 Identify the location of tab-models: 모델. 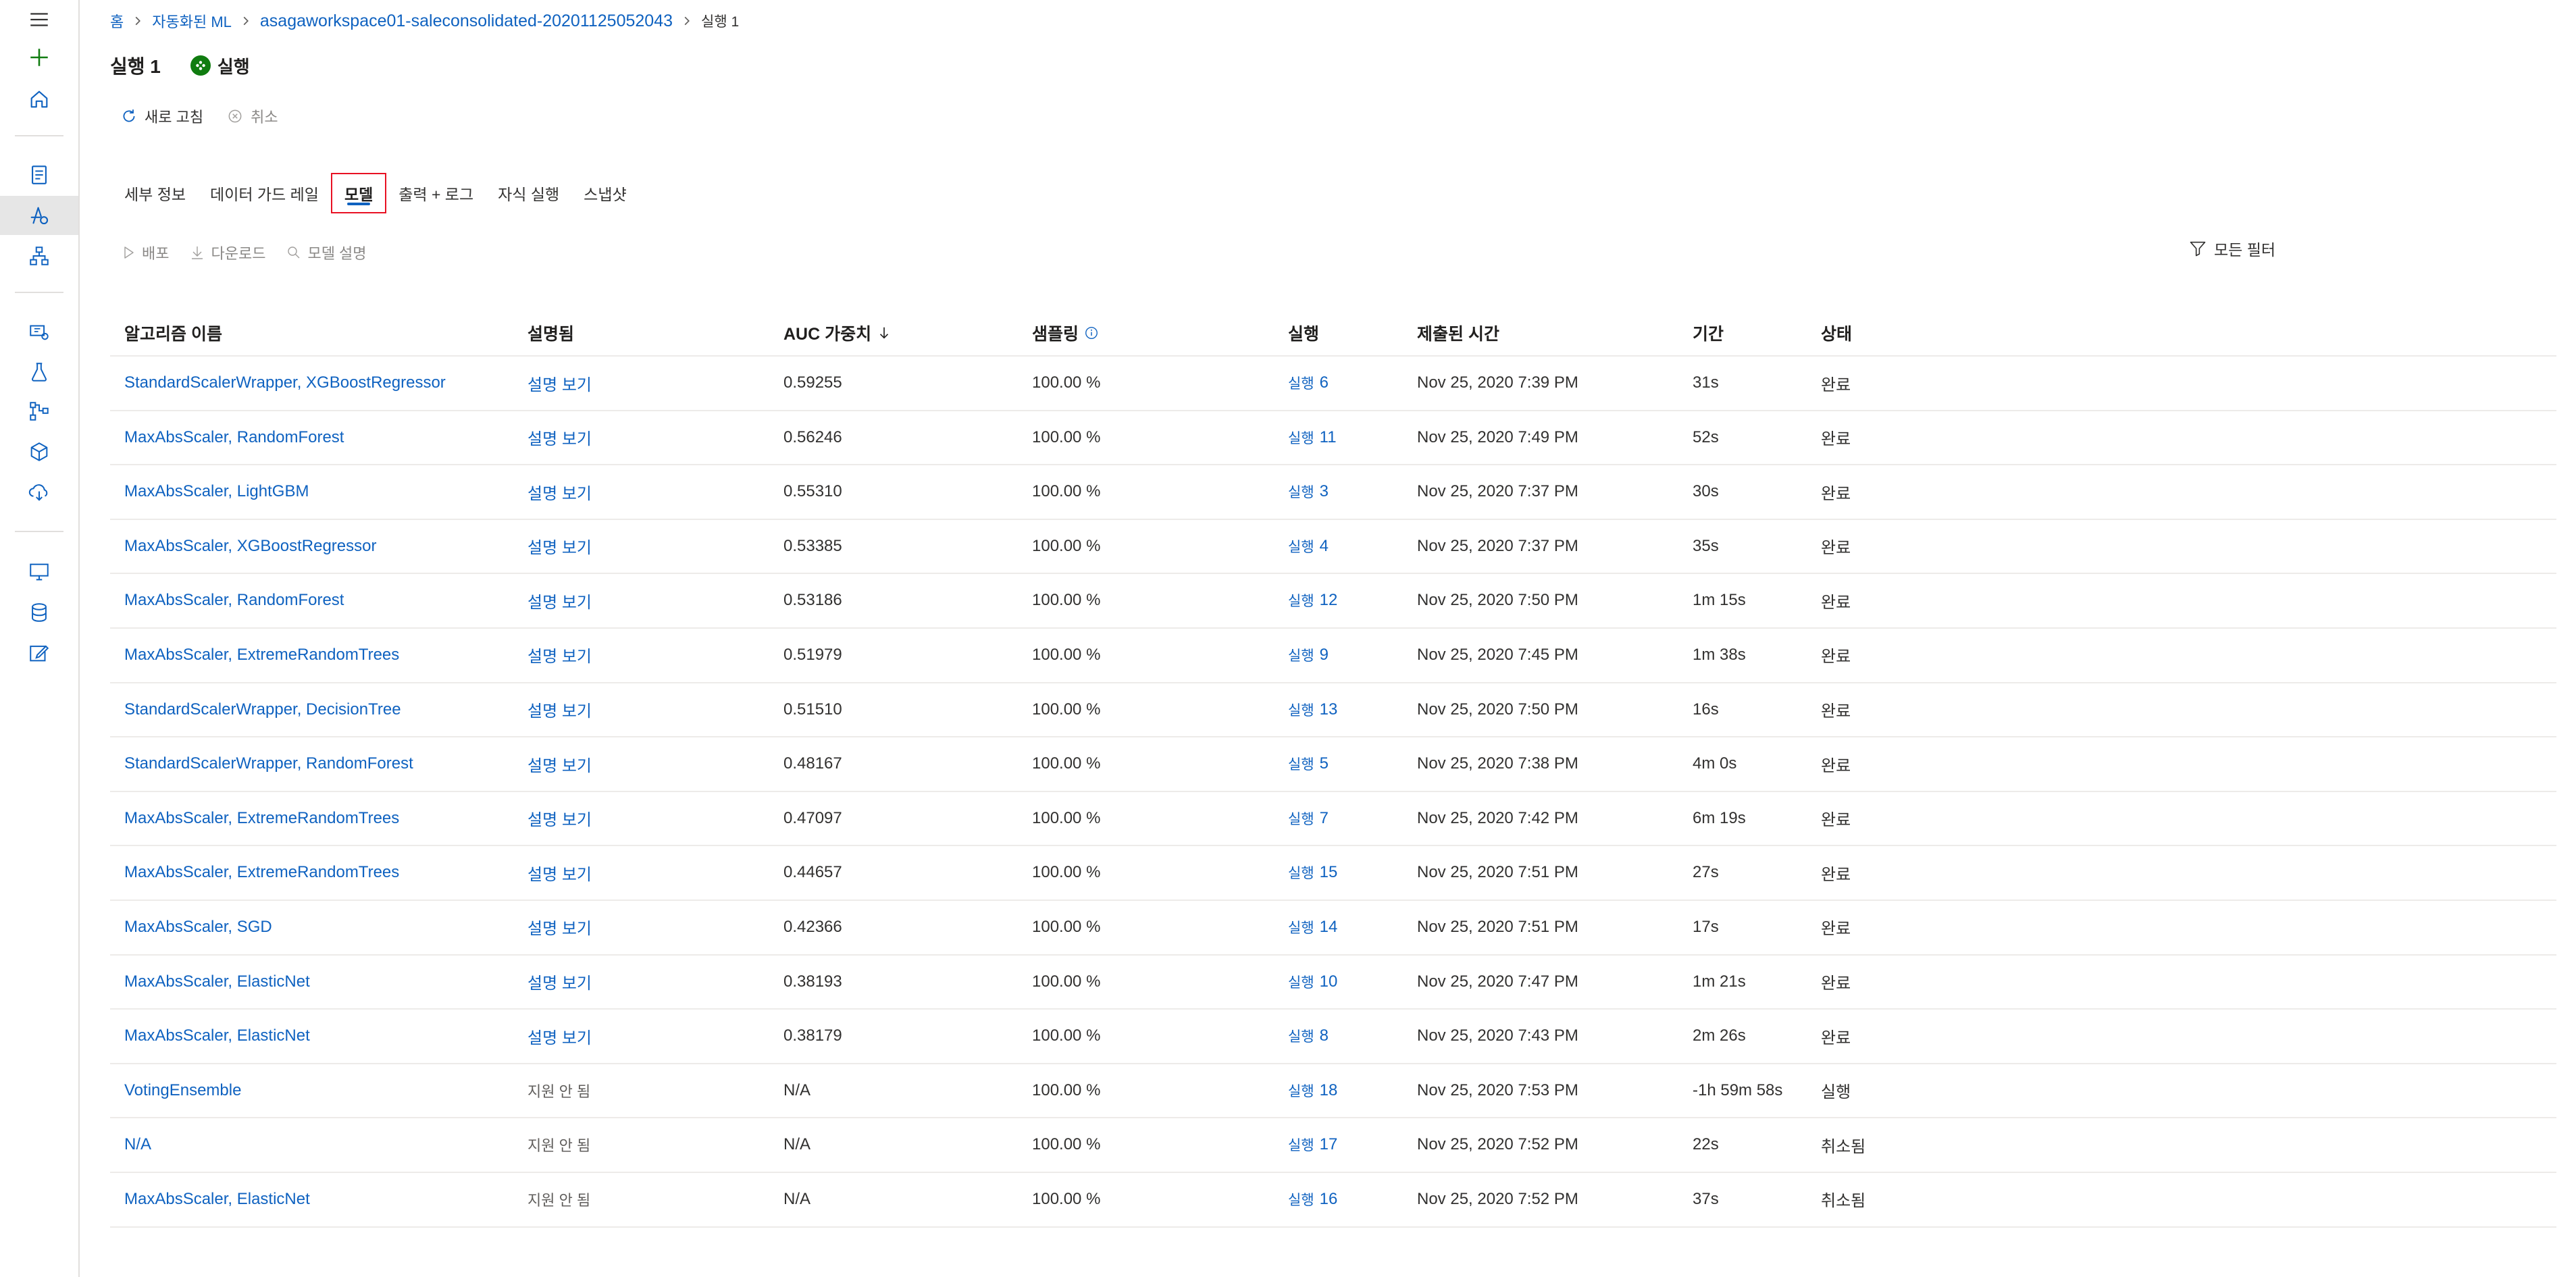
(358, 193).